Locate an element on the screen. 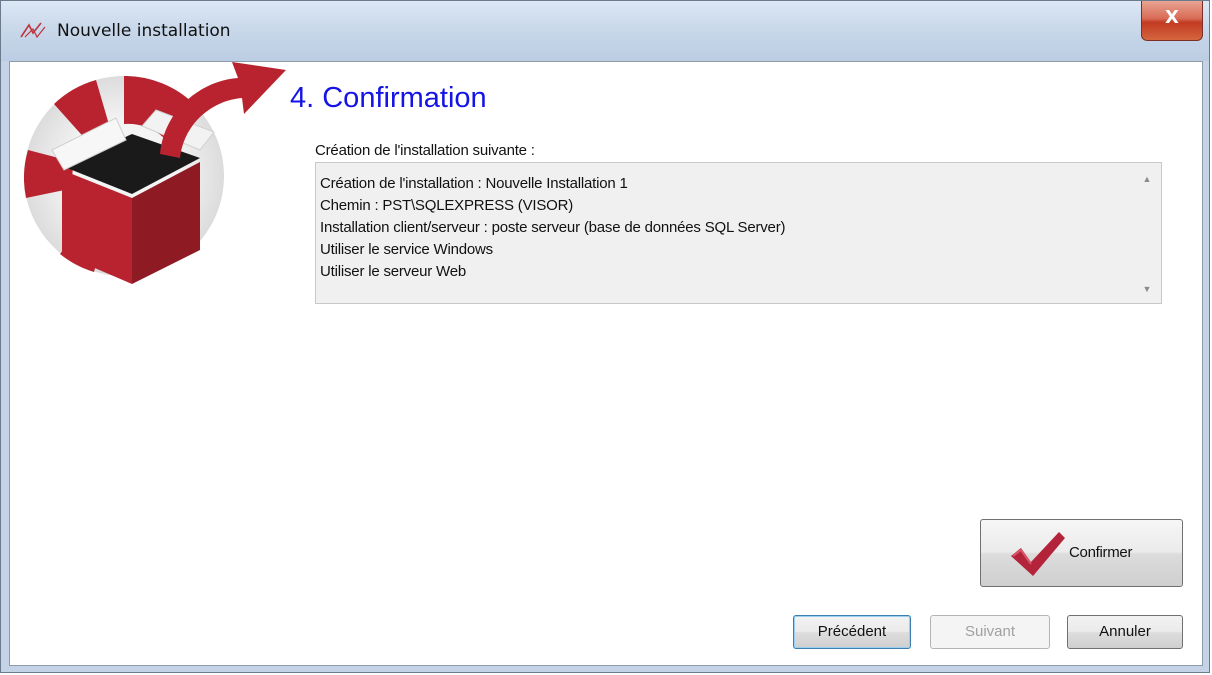 The width and height of the screenshot is (1212, 675). close-icon: X is located at coordinates (1172, 17).